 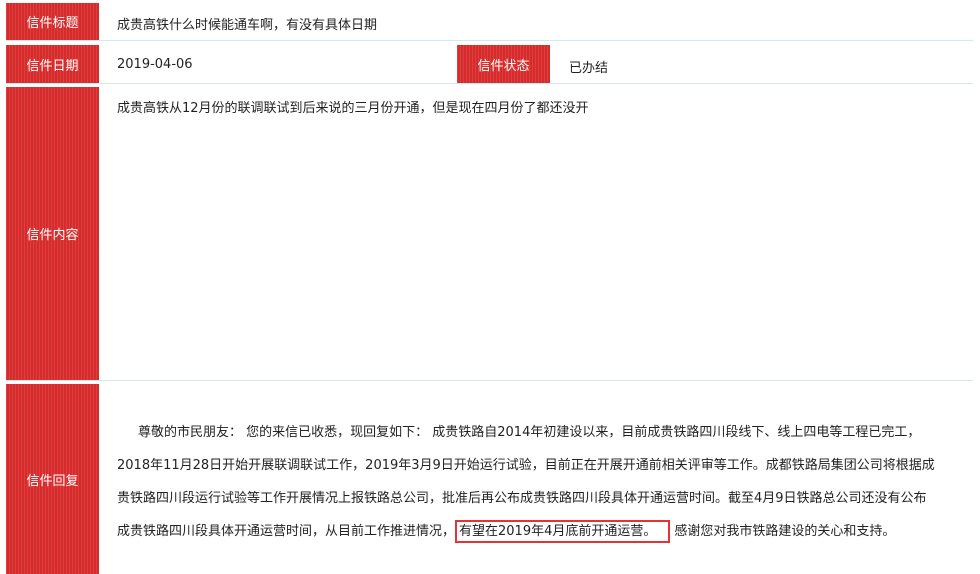 What do you see at coordinates (785, 531) in the screenshot?
I see `reply-last-after: 感谢您对我市铁路建设的关心和支持。` at bounding box center [785, 531].